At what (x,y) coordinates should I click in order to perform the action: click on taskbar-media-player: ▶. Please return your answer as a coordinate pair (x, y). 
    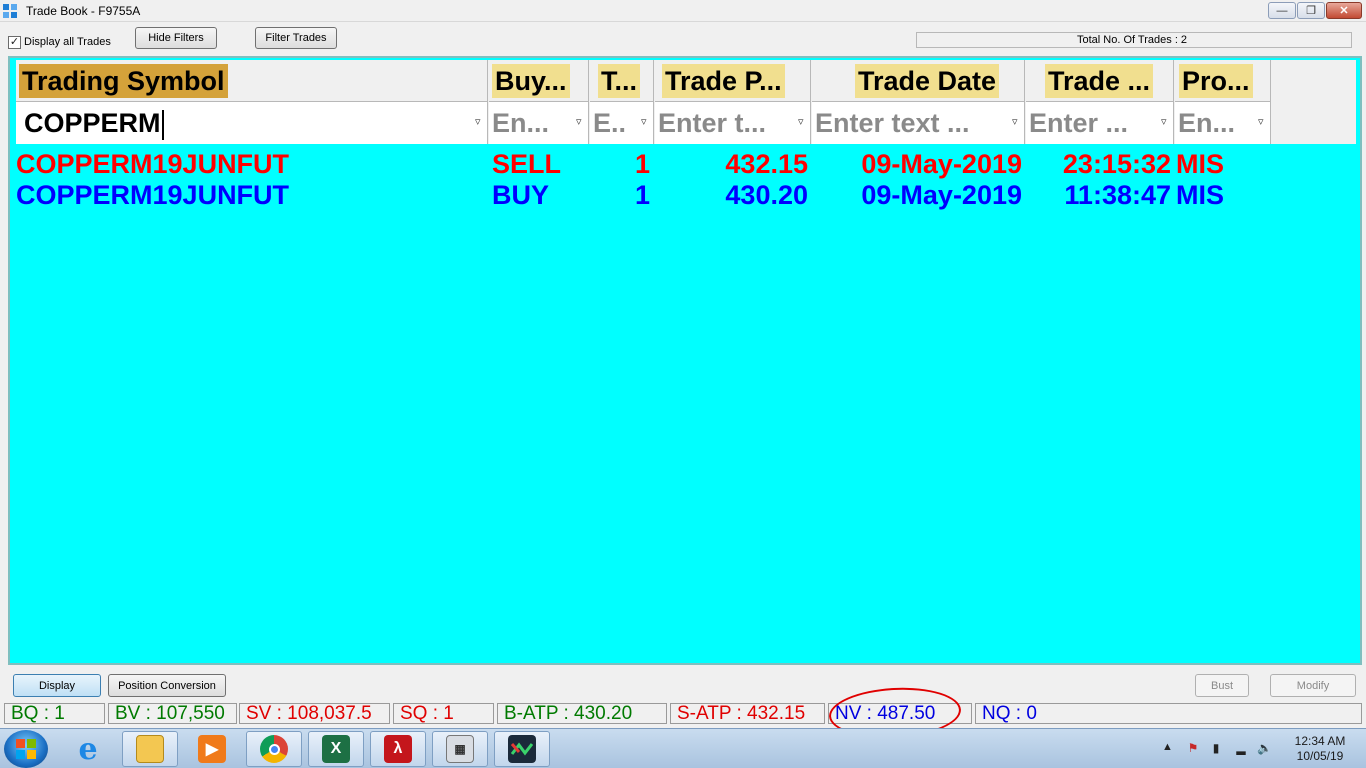
    Looking at the image, I should click on (212, 749).